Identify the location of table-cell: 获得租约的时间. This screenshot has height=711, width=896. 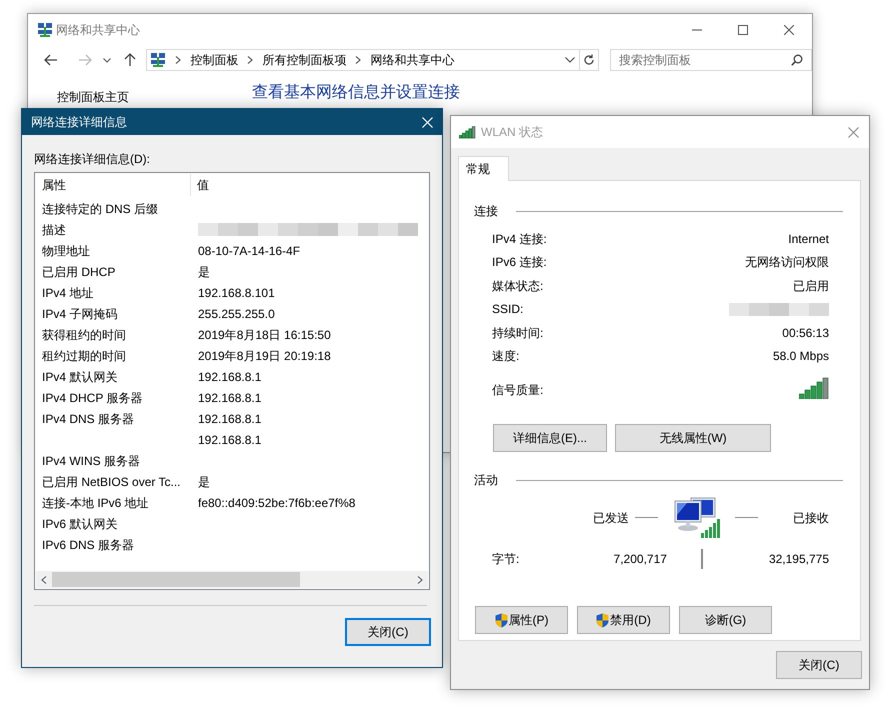
(84, 335).